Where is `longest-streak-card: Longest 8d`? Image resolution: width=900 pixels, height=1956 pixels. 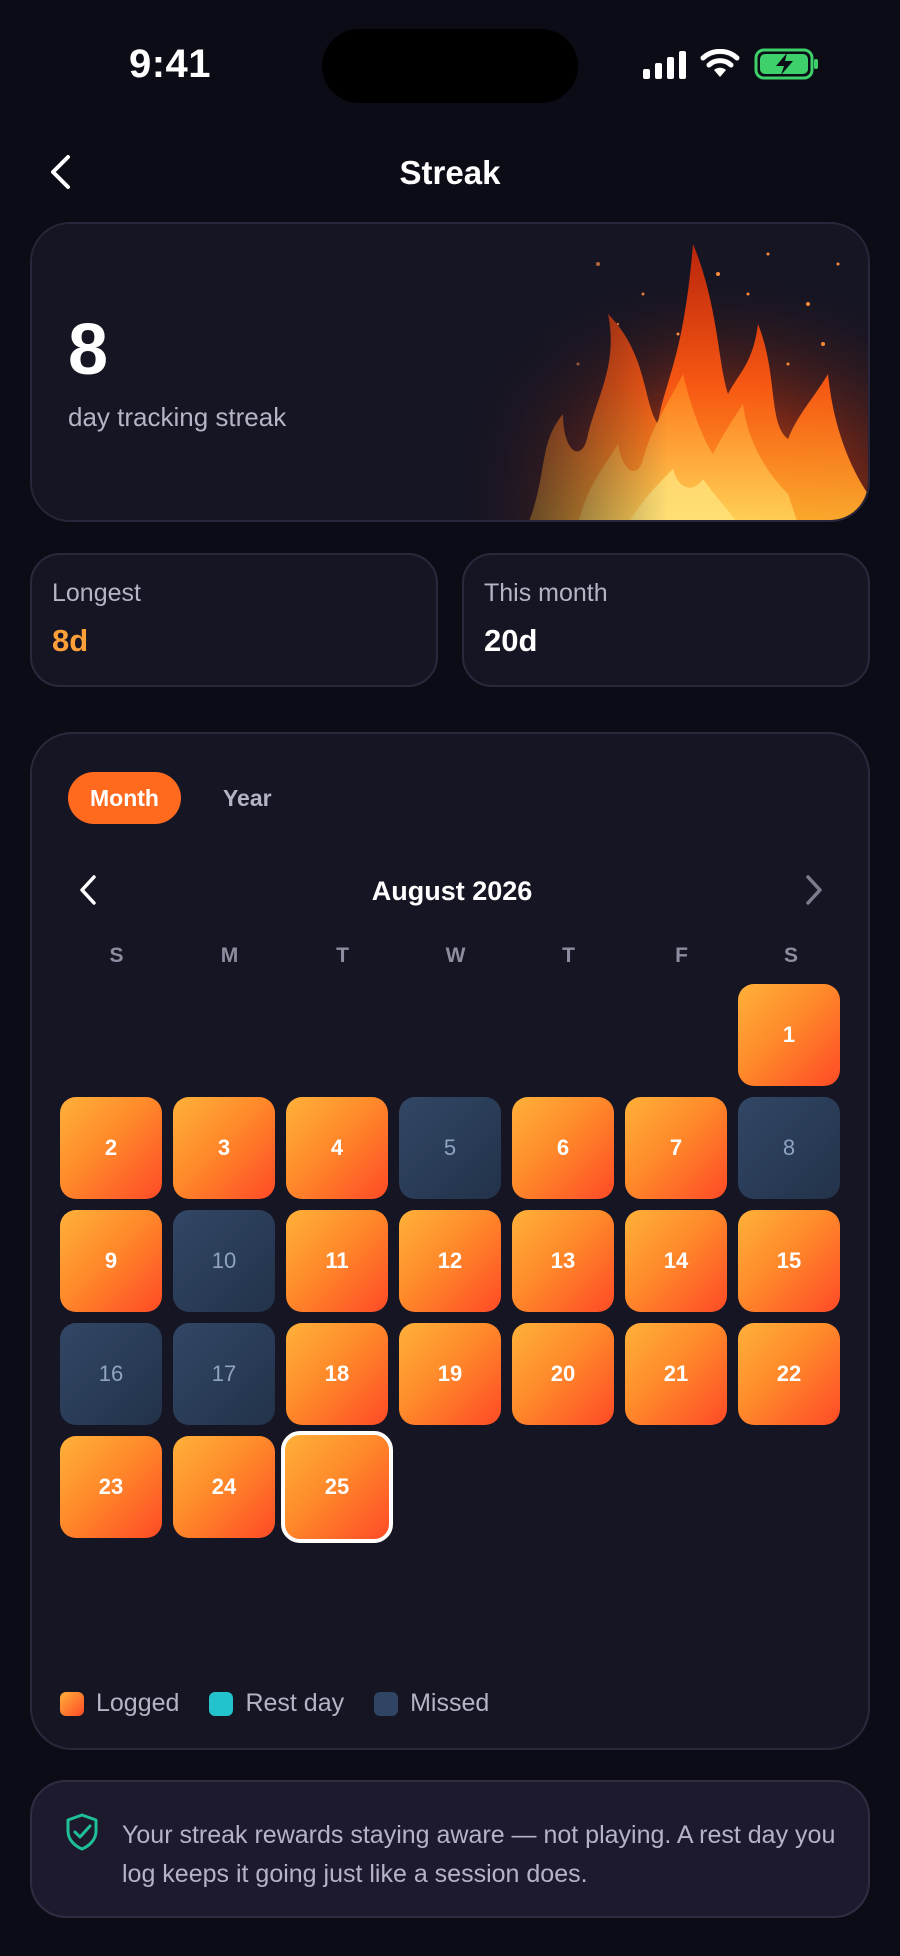 longest-streak-card: Longest 8d is located at coordinates (234, 620).